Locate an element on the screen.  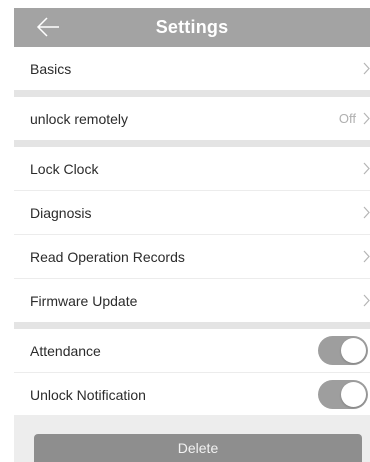
footer-area: Delete is located at coordinates (192, 438).